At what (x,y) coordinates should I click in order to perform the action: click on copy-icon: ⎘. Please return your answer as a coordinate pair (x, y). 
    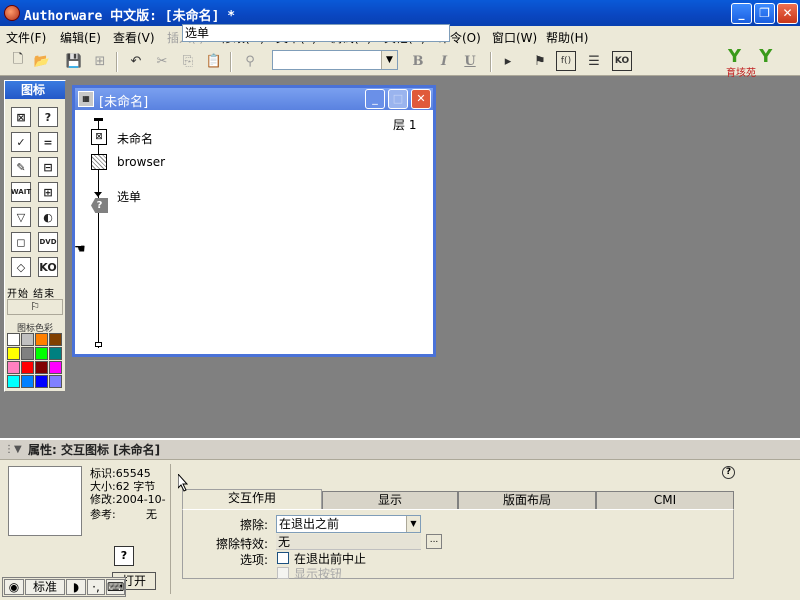
    Looking at the image, I should click on (188, 61).